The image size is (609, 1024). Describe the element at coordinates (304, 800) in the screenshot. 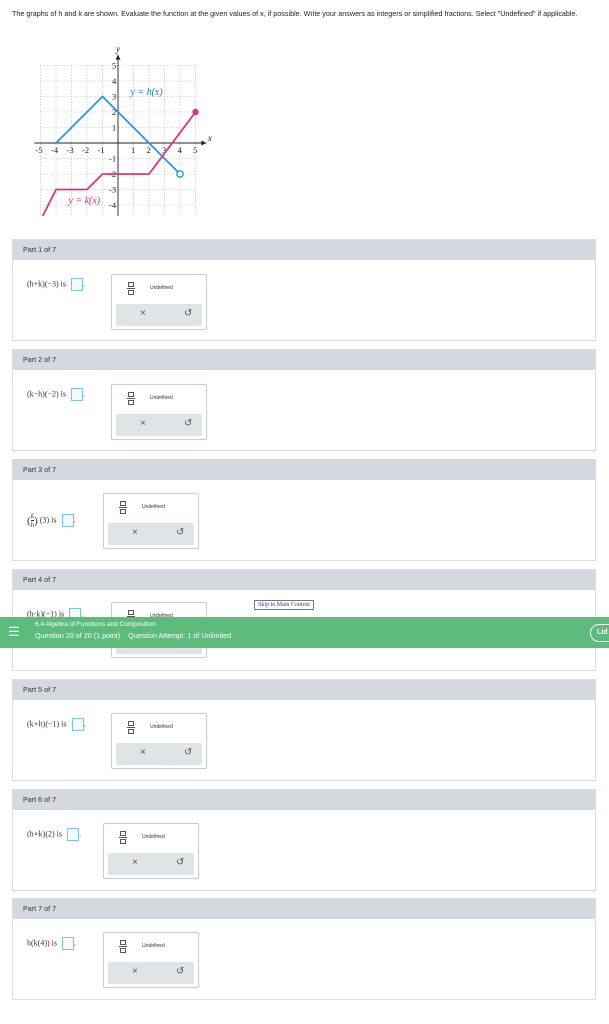

I see `part-header: Part 6 of 7` at that location.